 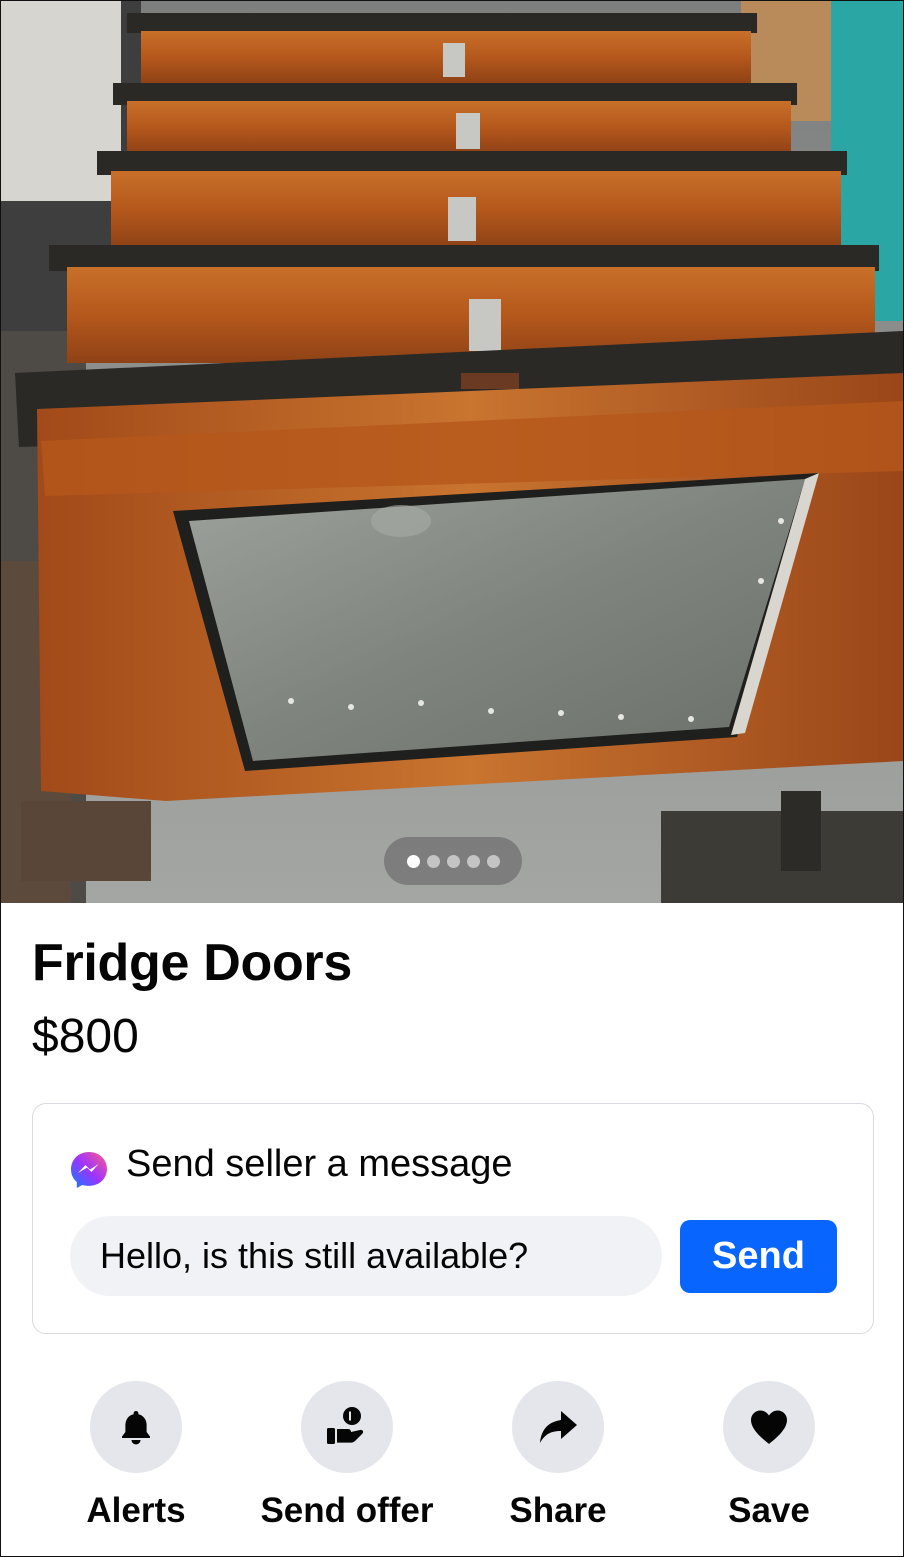 I want to click on save-circle, so click(x=769, y=1427).